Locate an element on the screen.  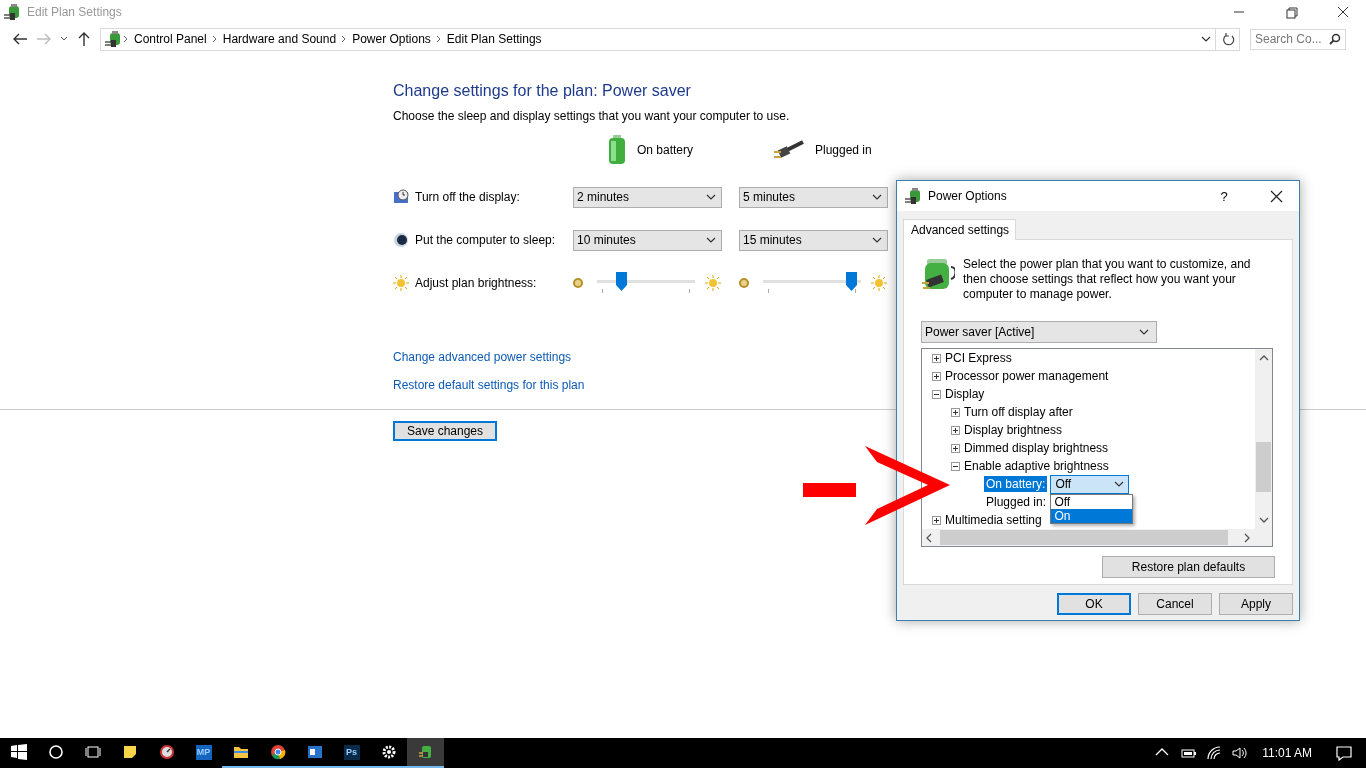
page-description: Choose the sleep and display settings that you want your computer to use. is located at coordinates (592, 116).